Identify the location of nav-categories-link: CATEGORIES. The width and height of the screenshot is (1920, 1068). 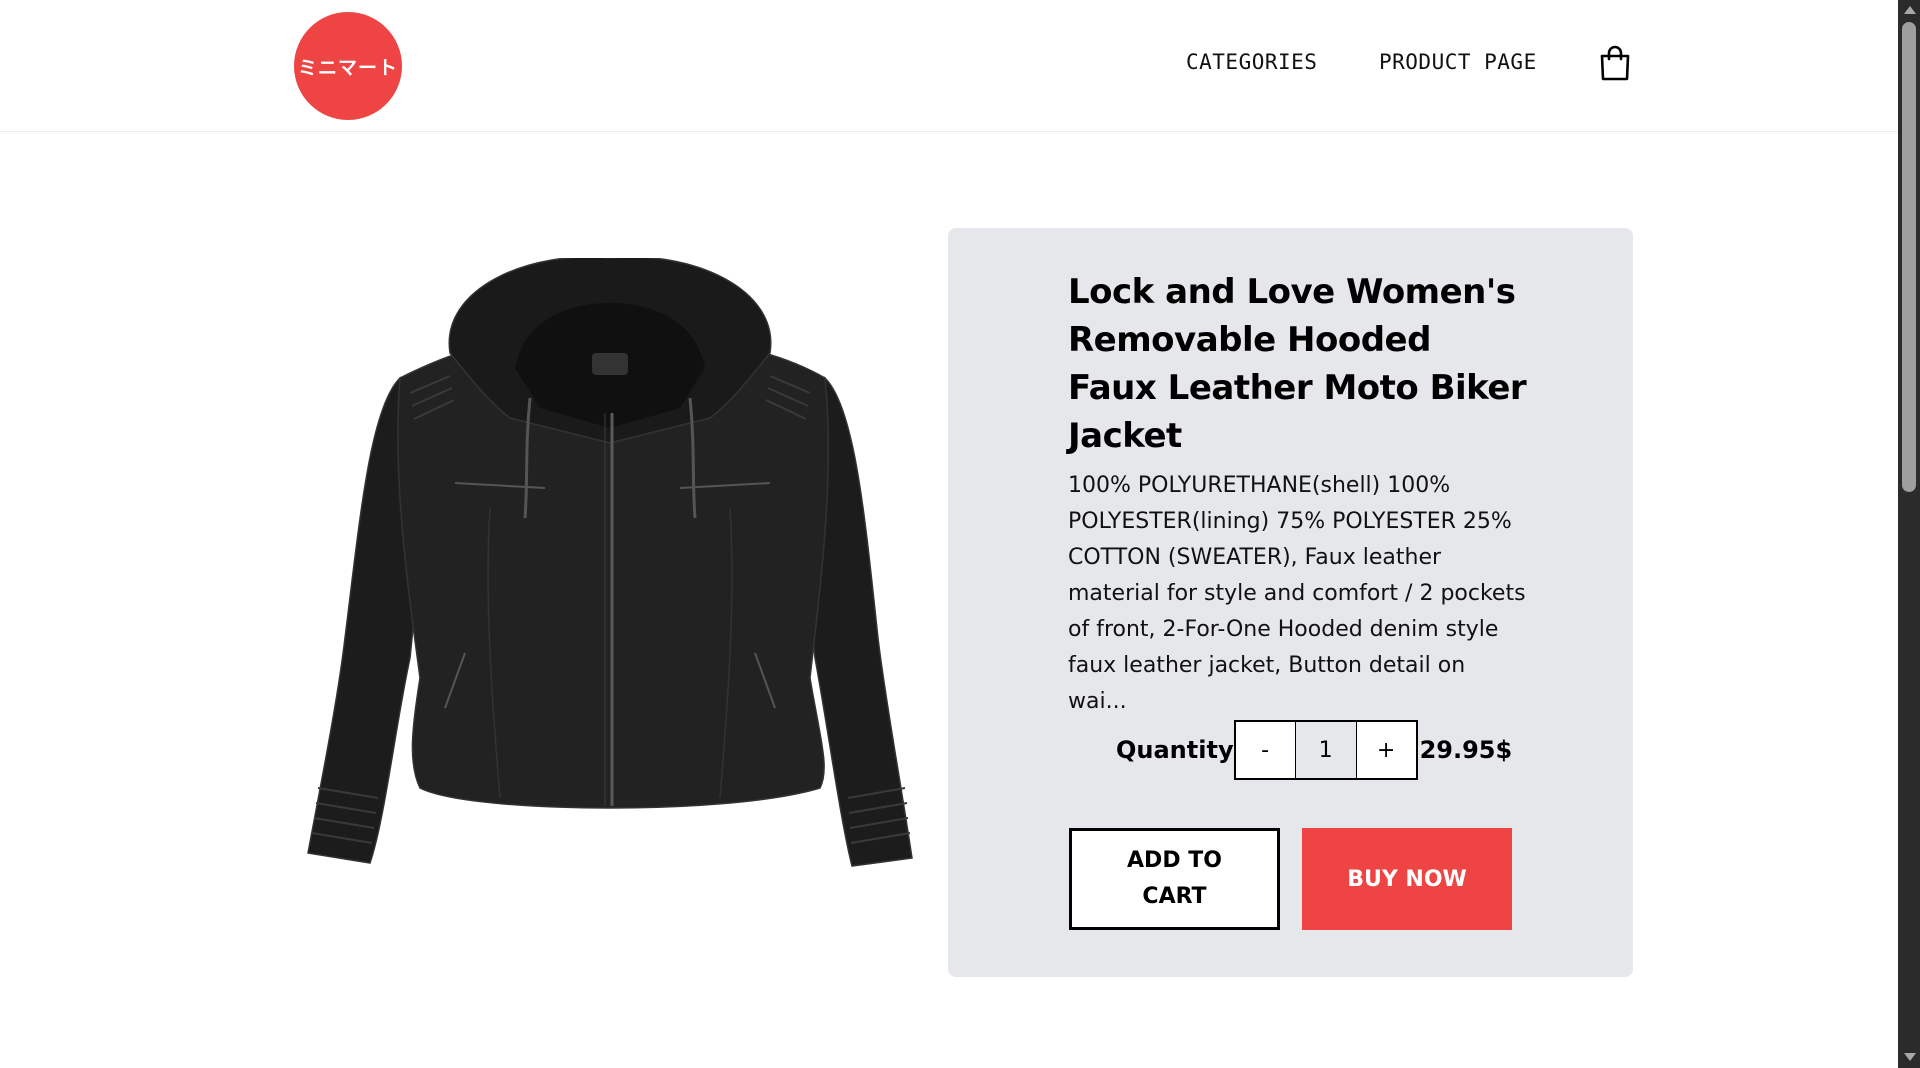
(1251, 62).